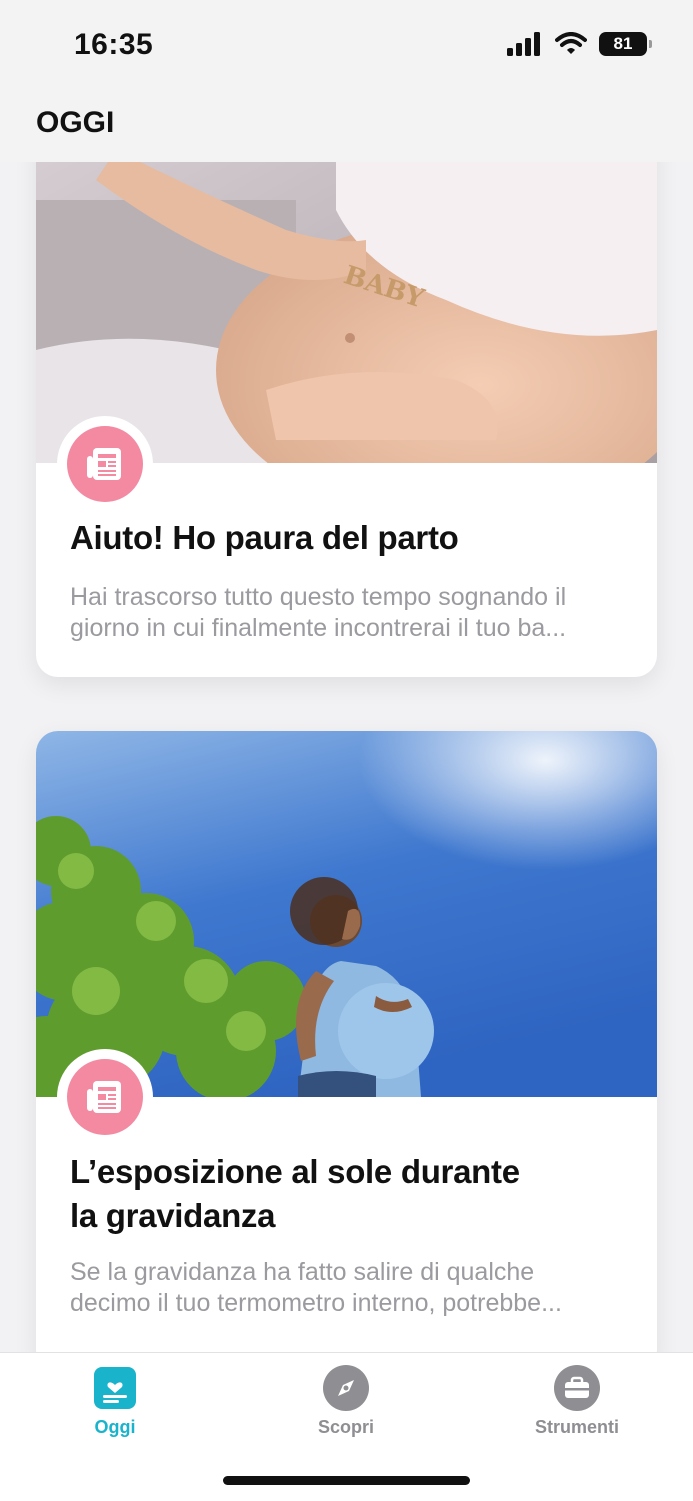 This screenshot has width=693, height=1501. Describe the element at coordinates (523, 44) in the screenshot. I see `cellular-signal-icon` at that location.